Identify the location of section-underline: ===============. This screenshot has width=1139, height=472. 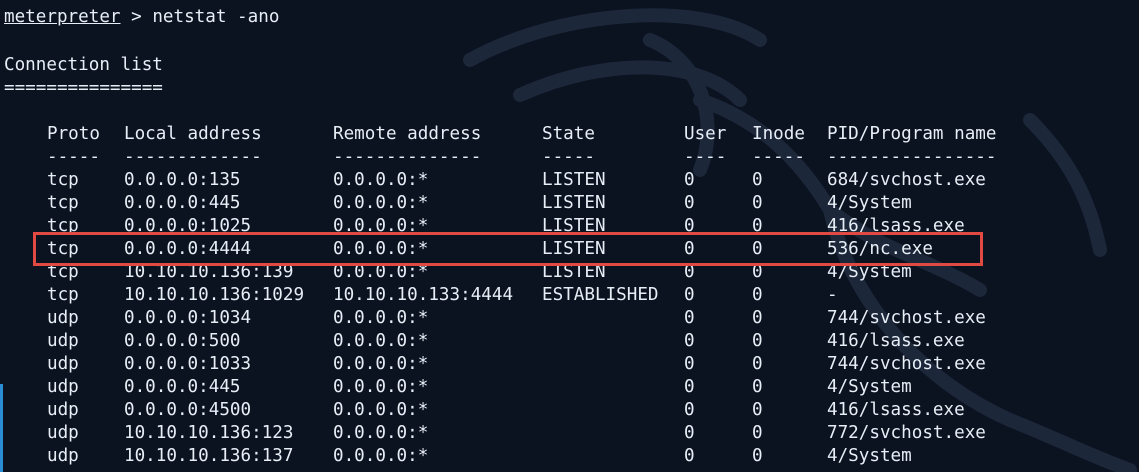
(83, 88).